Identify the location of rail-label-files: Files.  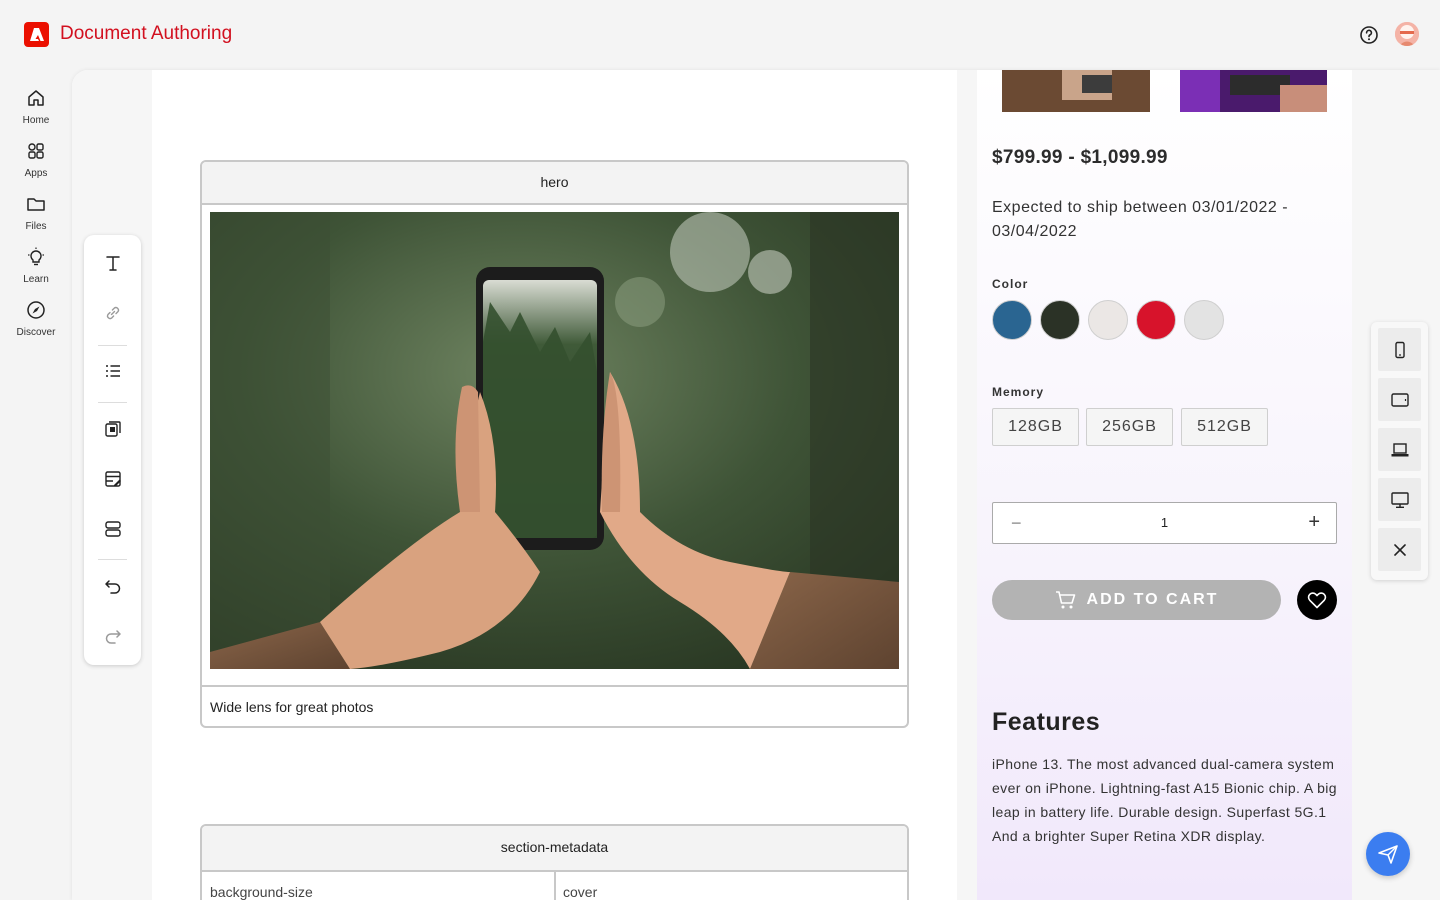
(36, 226).